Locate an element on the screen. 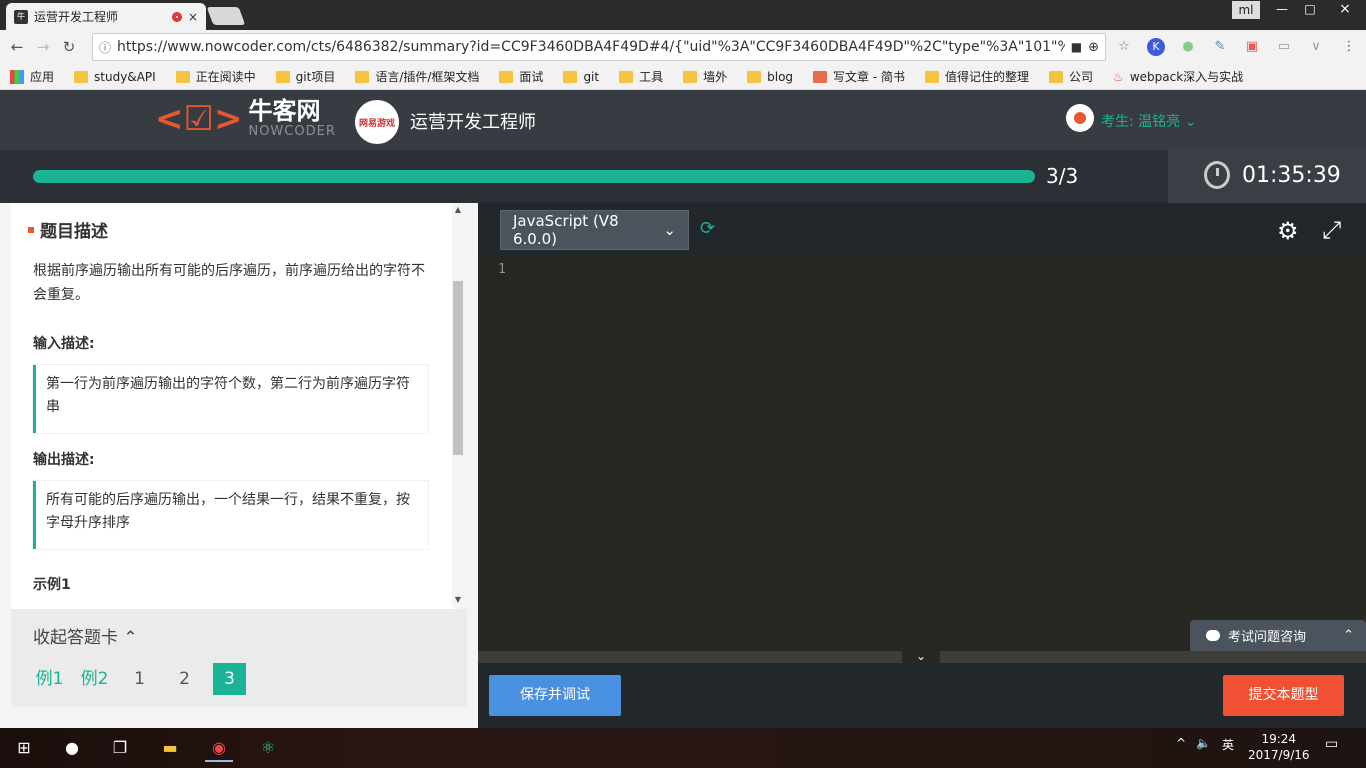 Image resolution: width=1366 pixels, height=768 pixels. job-title: 运营开发工程师 is located at coordinates (473, 122).